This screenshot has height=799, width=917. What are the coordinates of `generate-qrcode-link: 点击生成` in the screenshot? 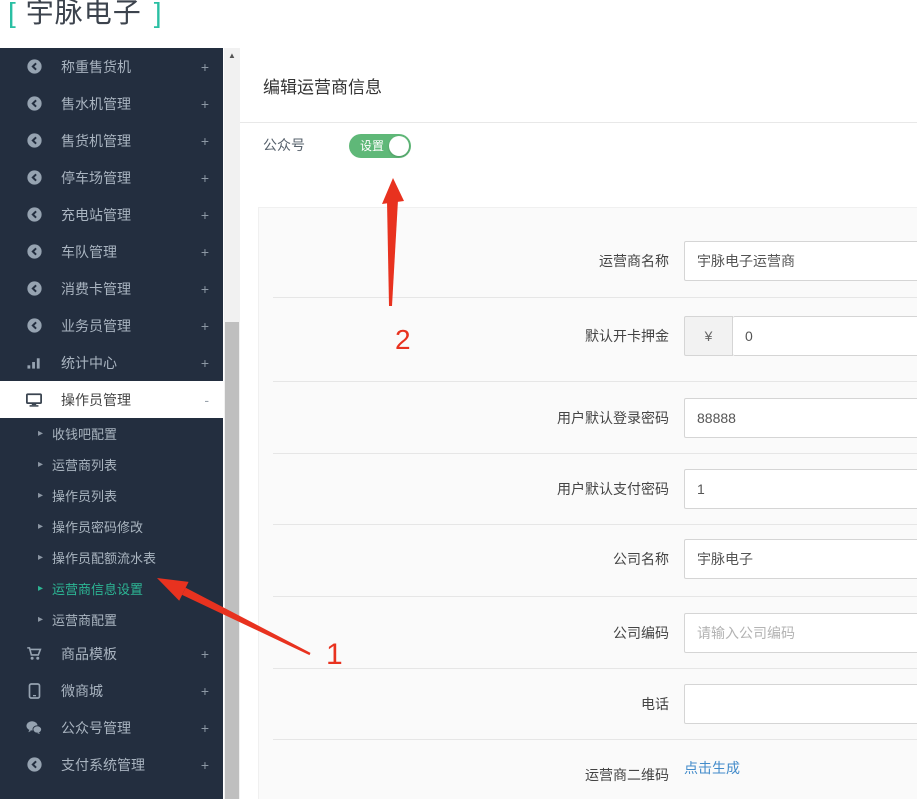 It's located at (712, 768).